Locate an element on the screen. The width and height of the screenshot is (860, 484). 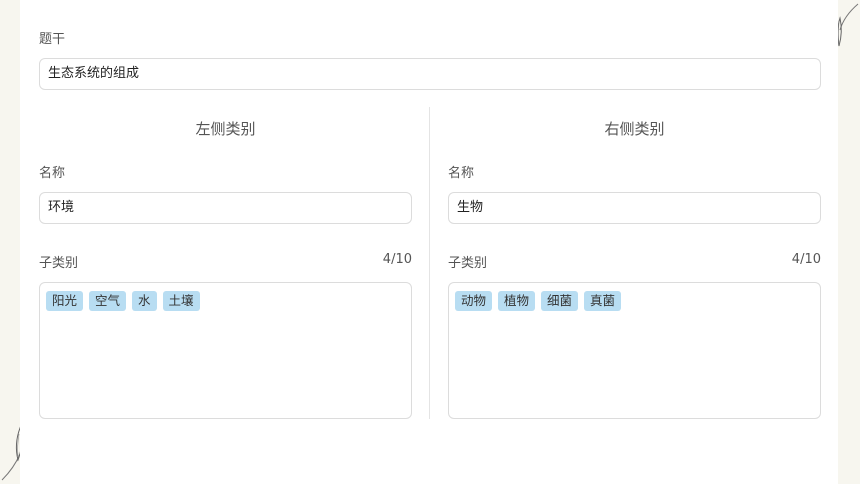
left-subcategory-count: 4/10 is located at coordinates (397, 259).